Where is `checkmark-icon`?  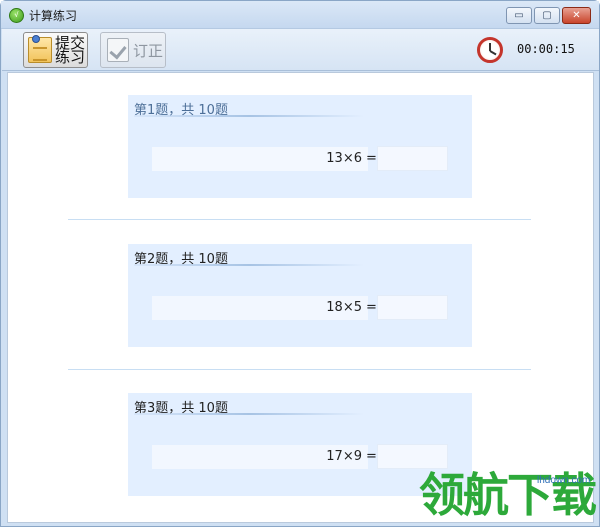
checkmark-icon is located at coordinates (118, 50).